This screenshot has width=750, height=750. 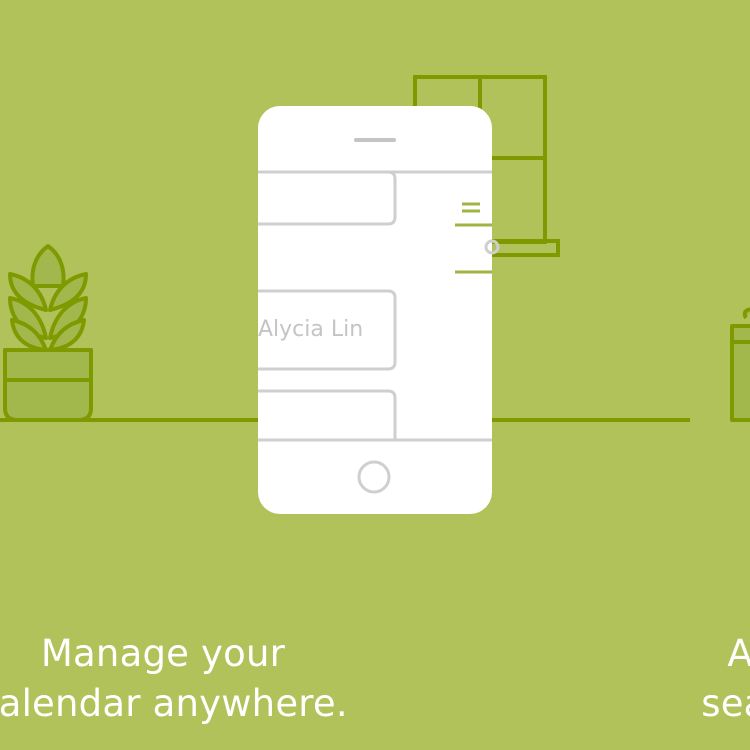 What do you see at coordinates (740, 364) in the screenshot?
I see `second-potted-plant-icon` at bounding box center [740, 364].